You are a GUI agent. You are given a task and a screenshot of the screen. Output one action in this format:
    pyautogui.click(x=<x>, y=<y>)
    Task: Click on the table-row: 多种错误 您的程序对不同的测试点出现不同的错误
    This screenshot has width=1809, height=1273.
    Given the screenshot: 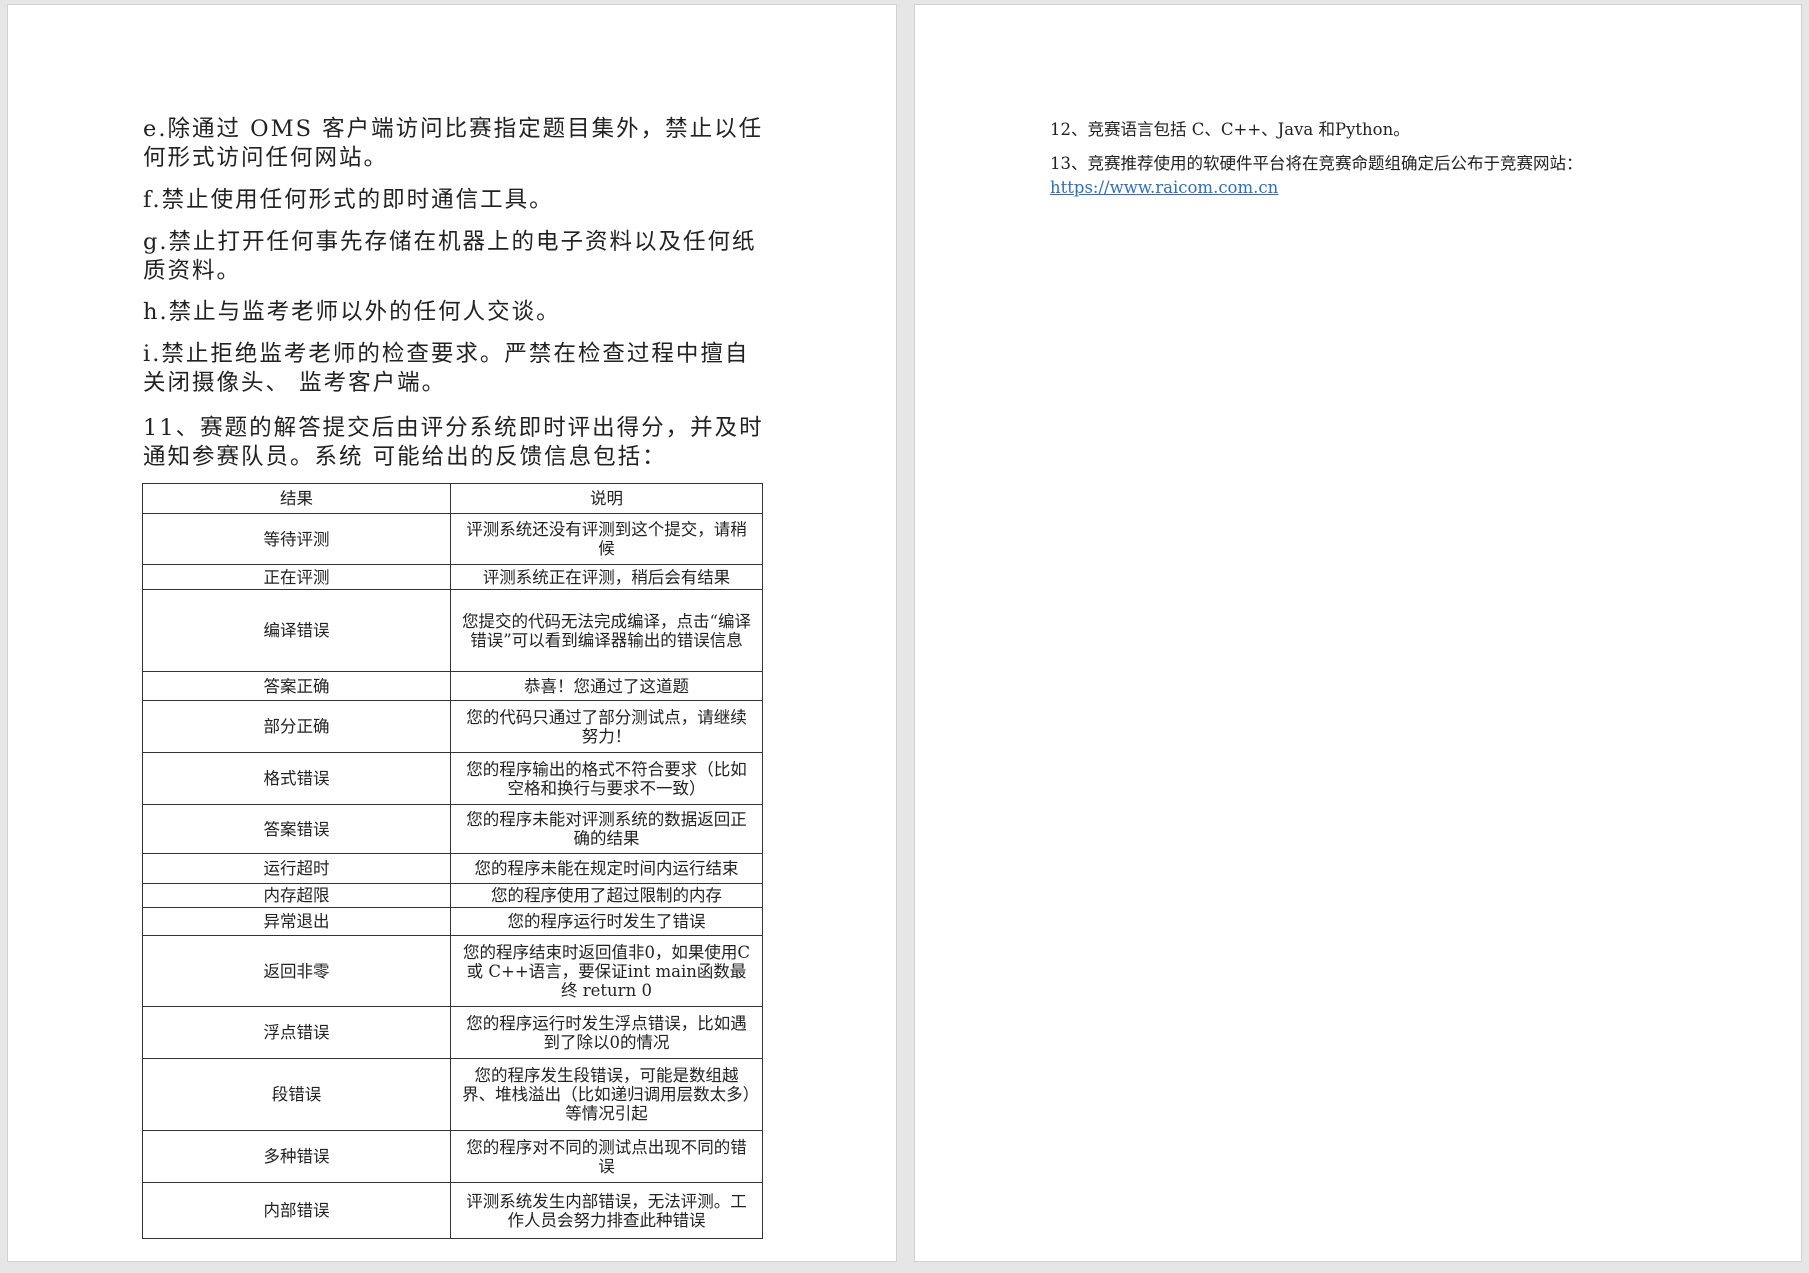 What is the action you would take?
    pyautogui.click(x=452, y=1156)
    